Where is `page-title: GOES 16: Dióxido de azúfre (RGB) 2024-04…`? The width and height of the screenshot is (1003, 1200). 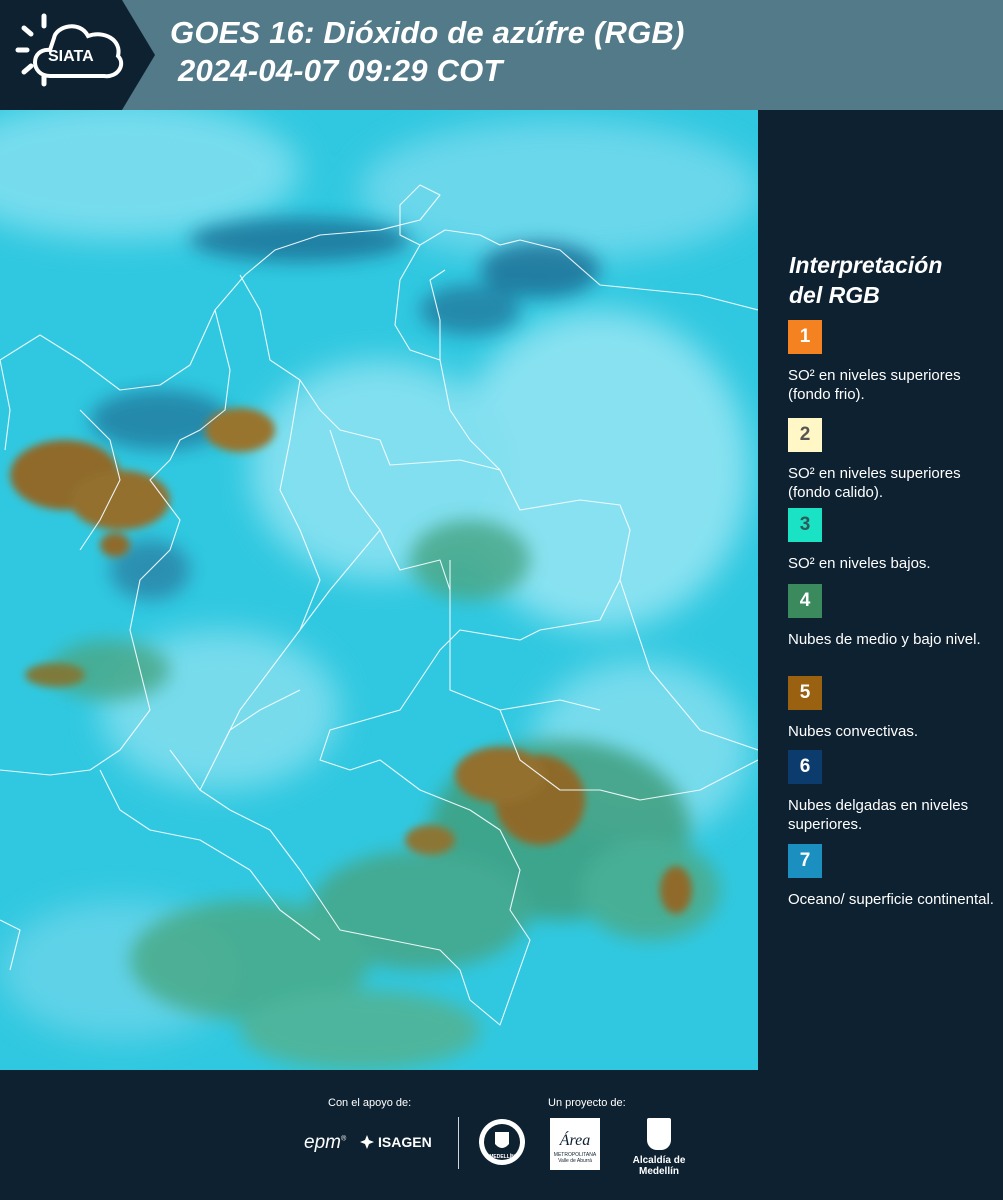
page-title: GOES 16: Dióxido de azúfre (RGB) 2024-04… is located at coordinates (427, 52).